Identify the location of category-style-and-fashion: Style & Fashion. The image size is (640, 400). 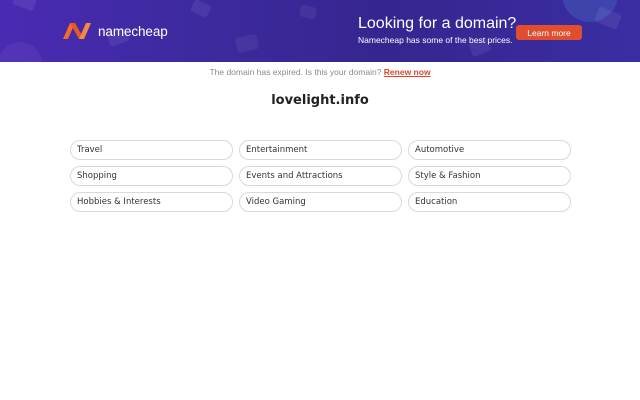
(489, 176).